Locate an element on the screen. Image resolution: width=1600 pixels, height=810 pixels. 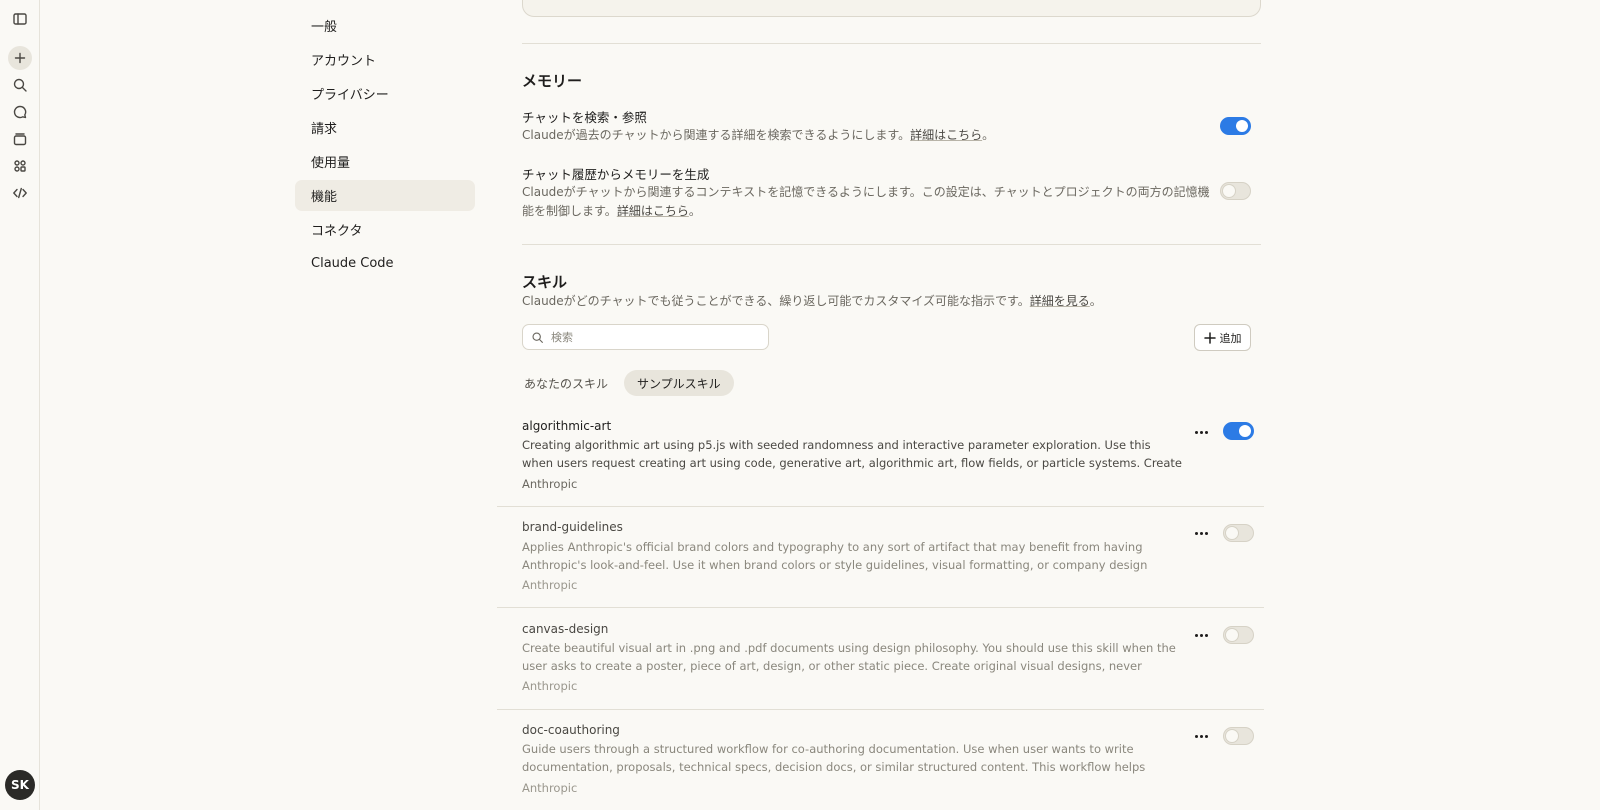
add-skill-button: 追加 is located at coordinates (1222, 337).